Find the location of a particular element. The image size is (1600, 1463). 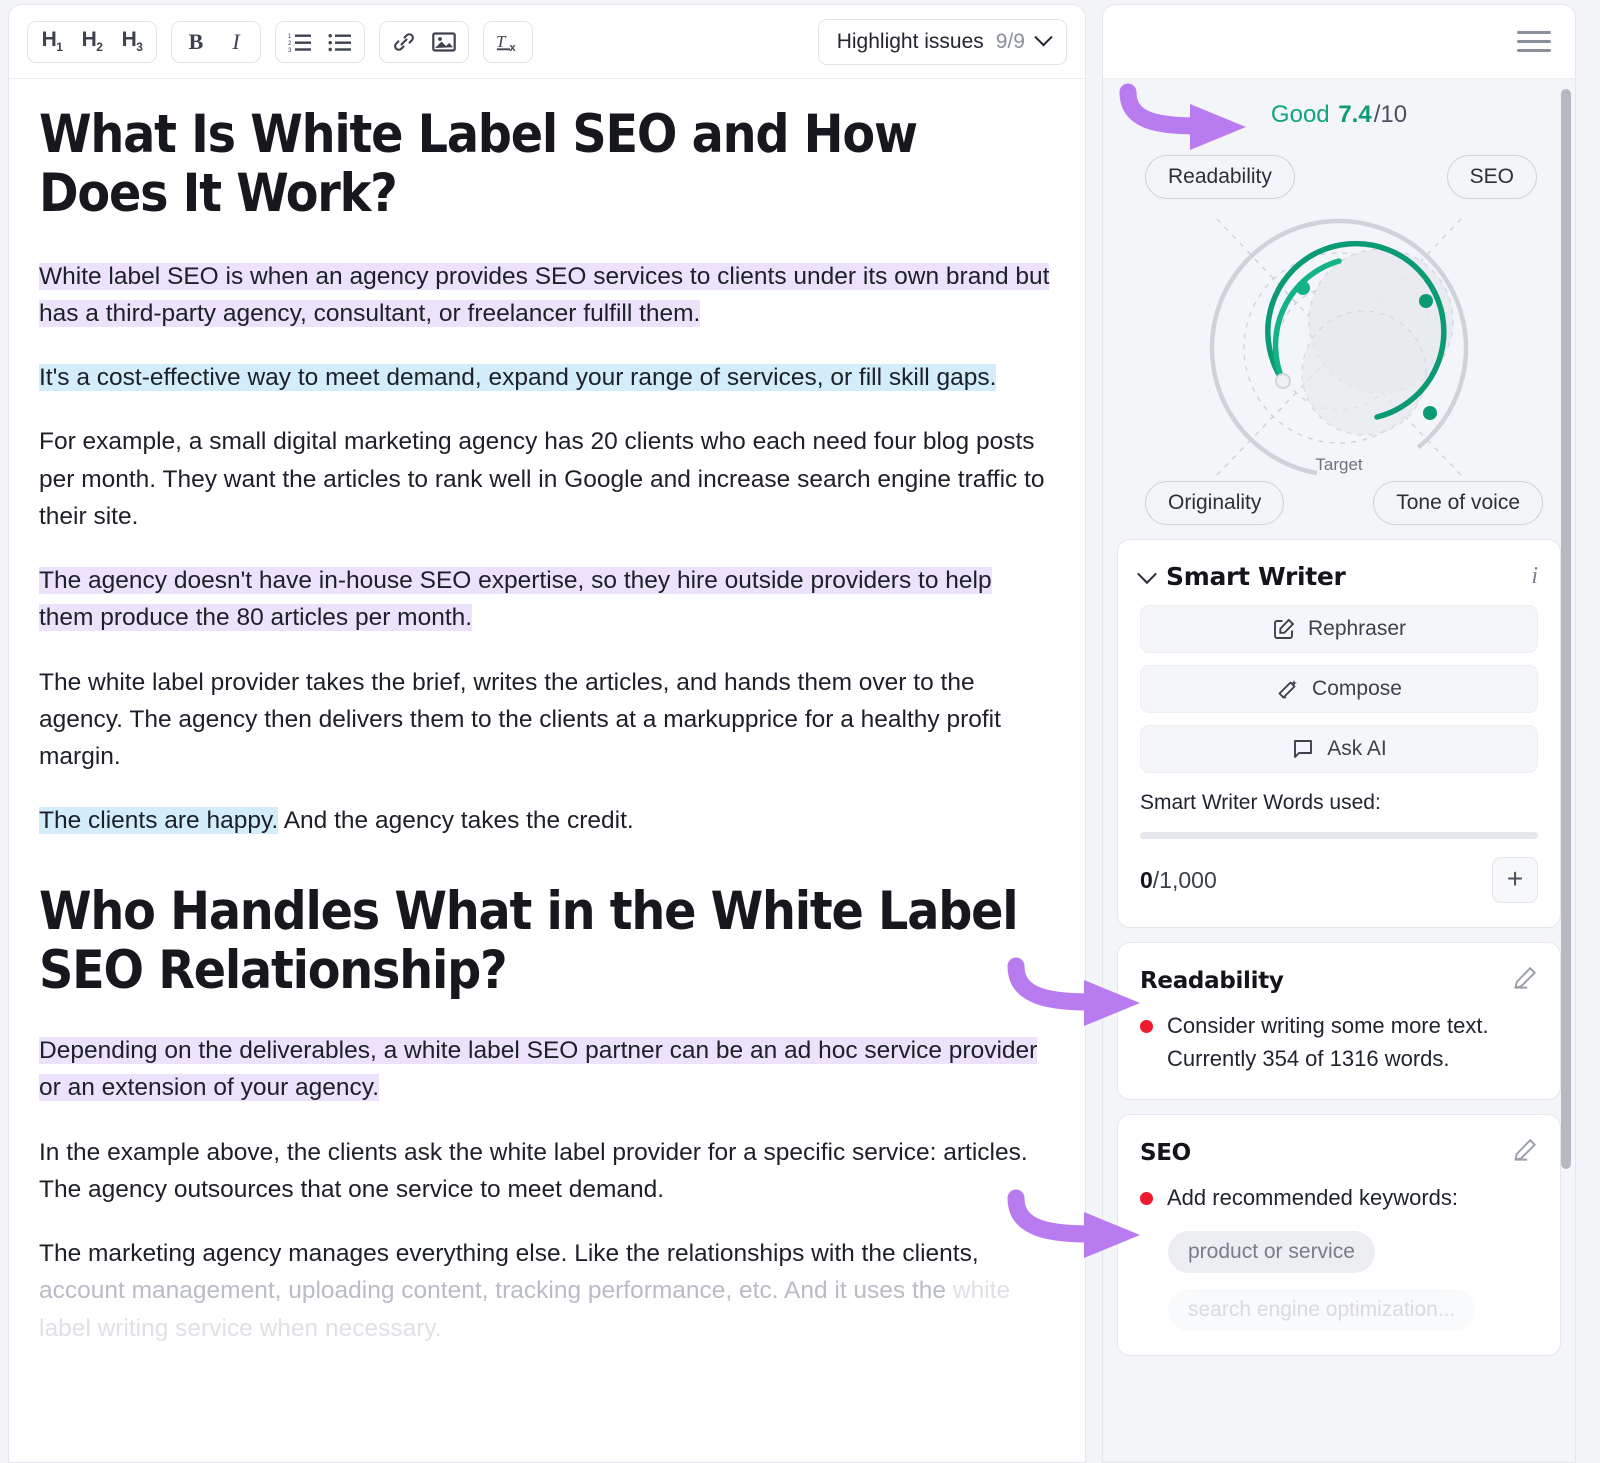

toolbar-group-headings: H1 H2 H3 is located at coordinates (92, 41).